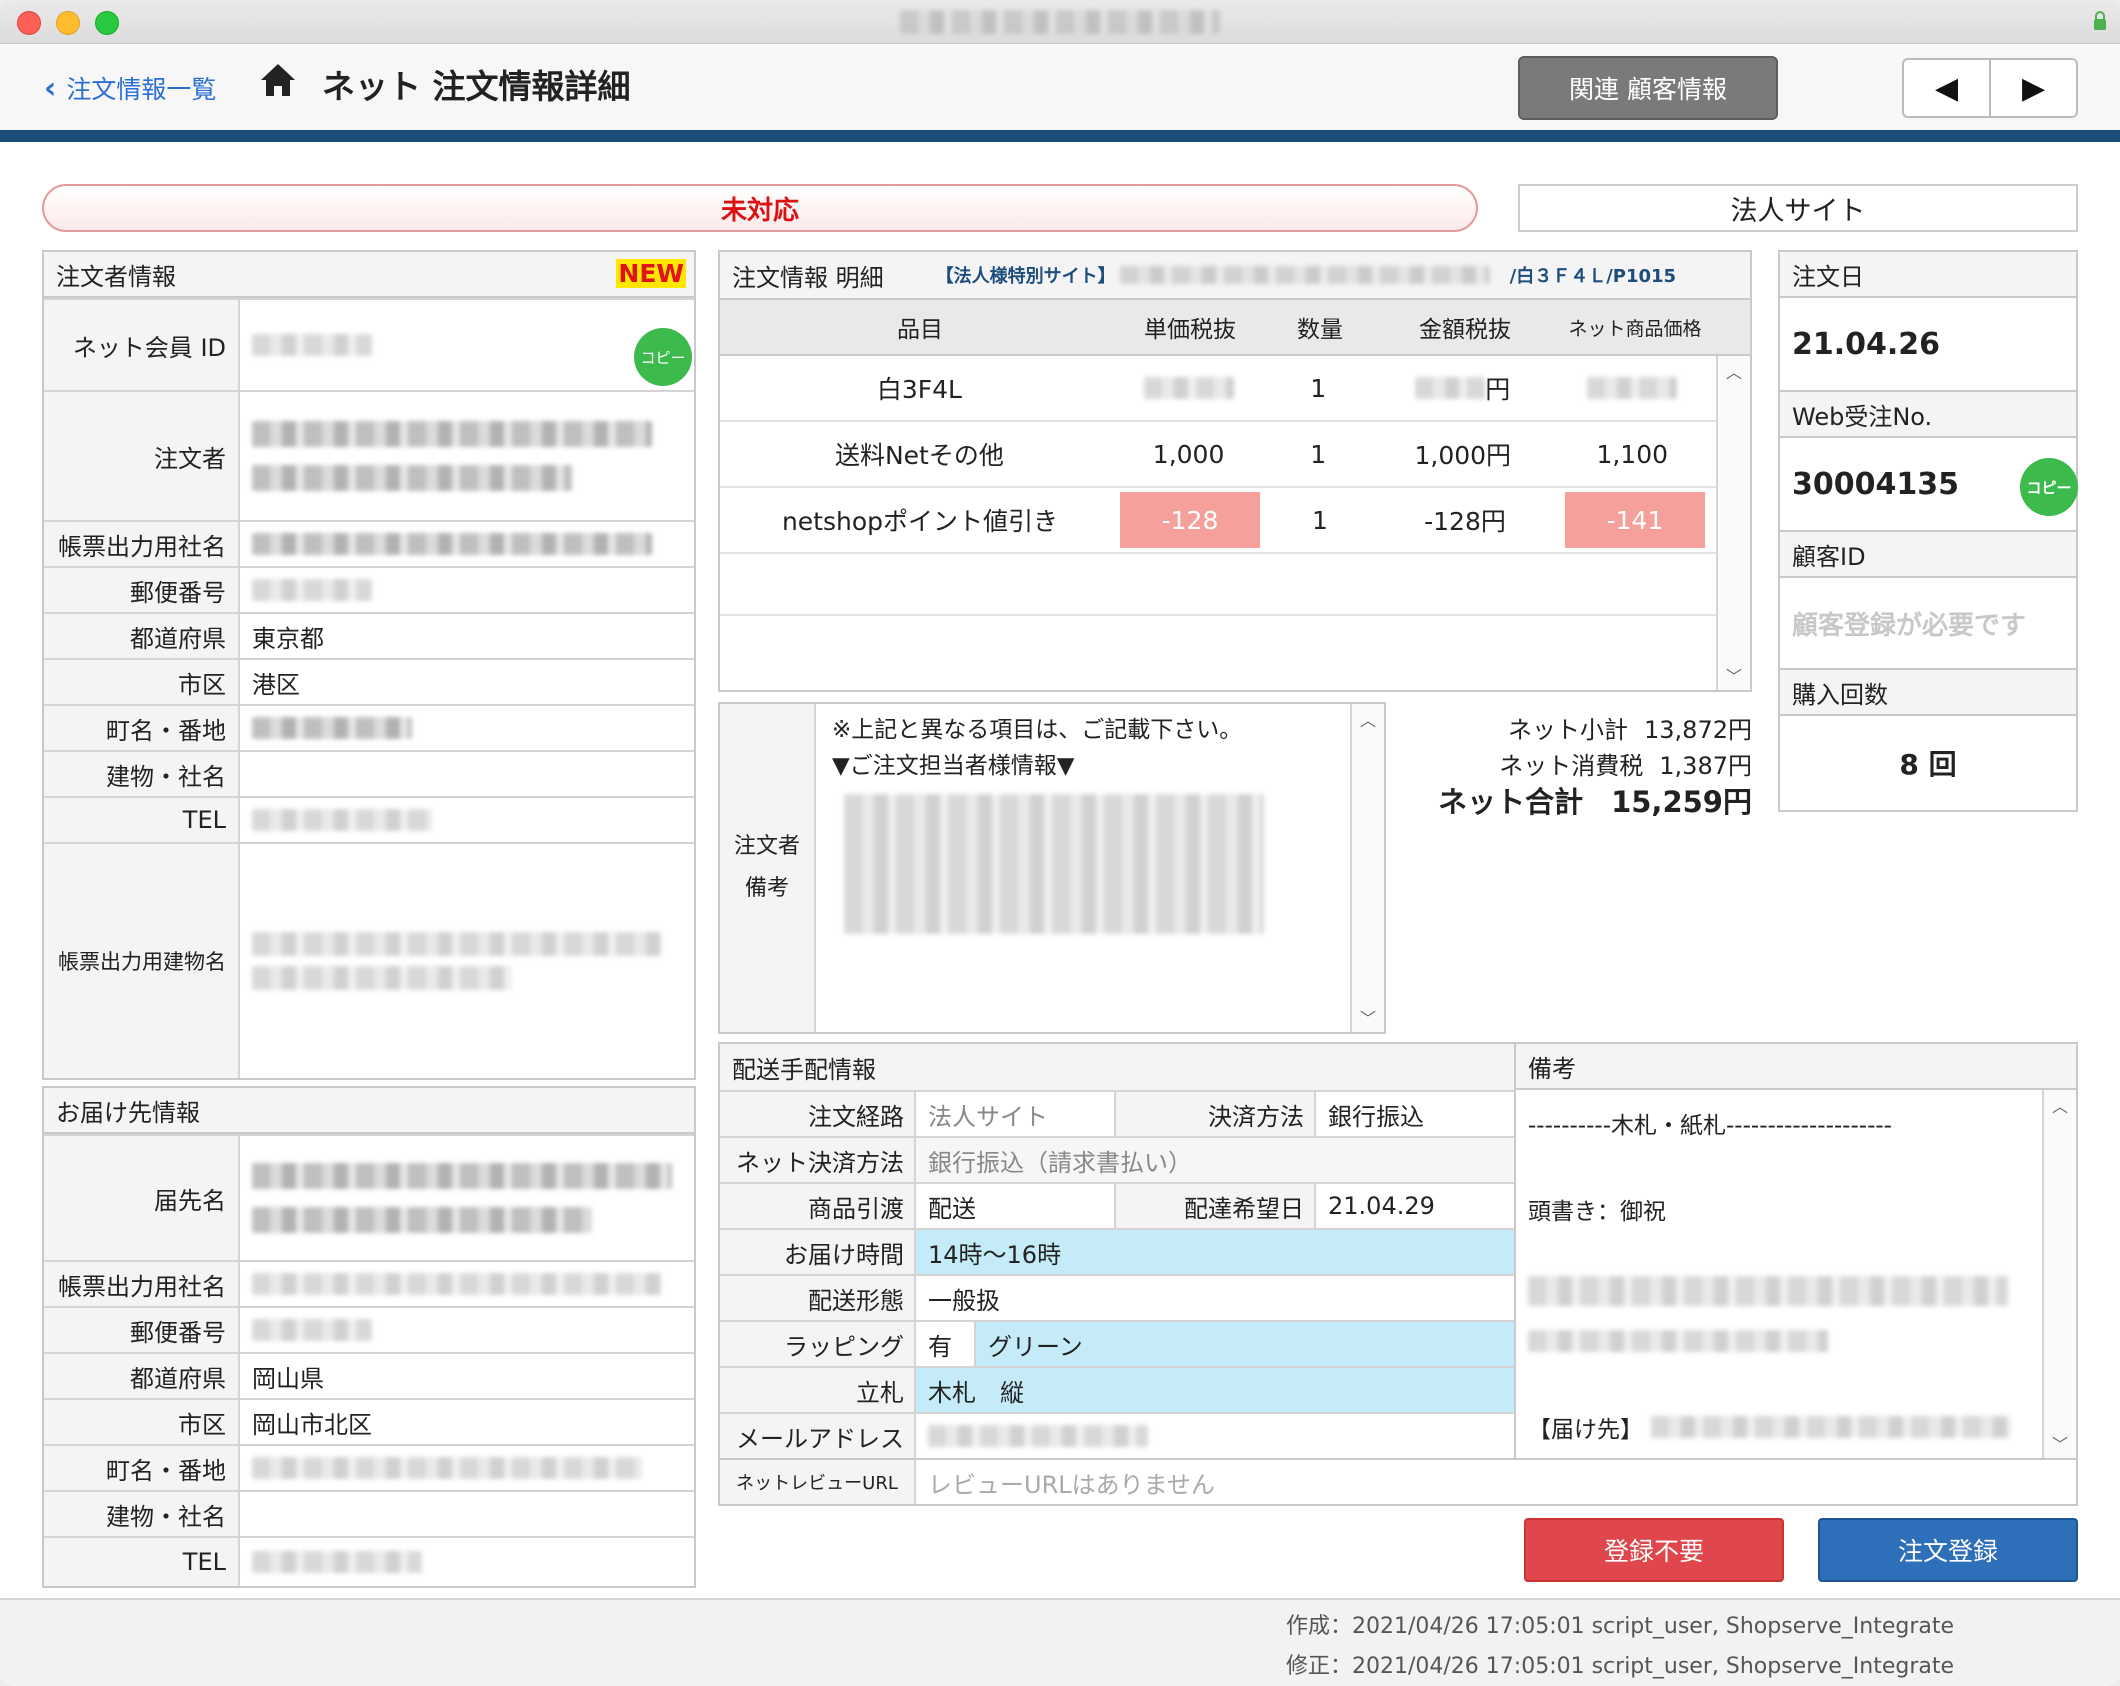  Describe the element at coordinates (1304, 275) in the screenshot. I see `order-site-name-redacted` at that location.